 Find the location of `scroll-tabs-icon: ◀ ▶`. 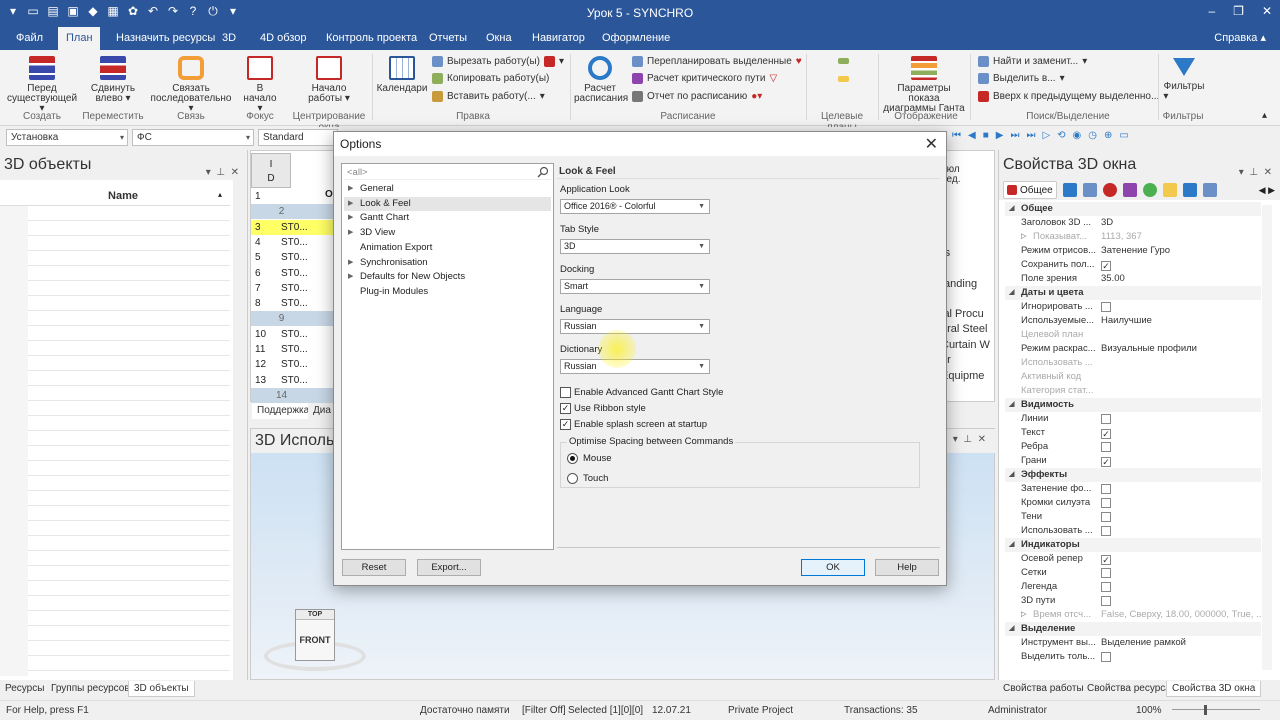

scroll-tabs-icon: ◀ ▶ is located at coordinates (1267, 190).